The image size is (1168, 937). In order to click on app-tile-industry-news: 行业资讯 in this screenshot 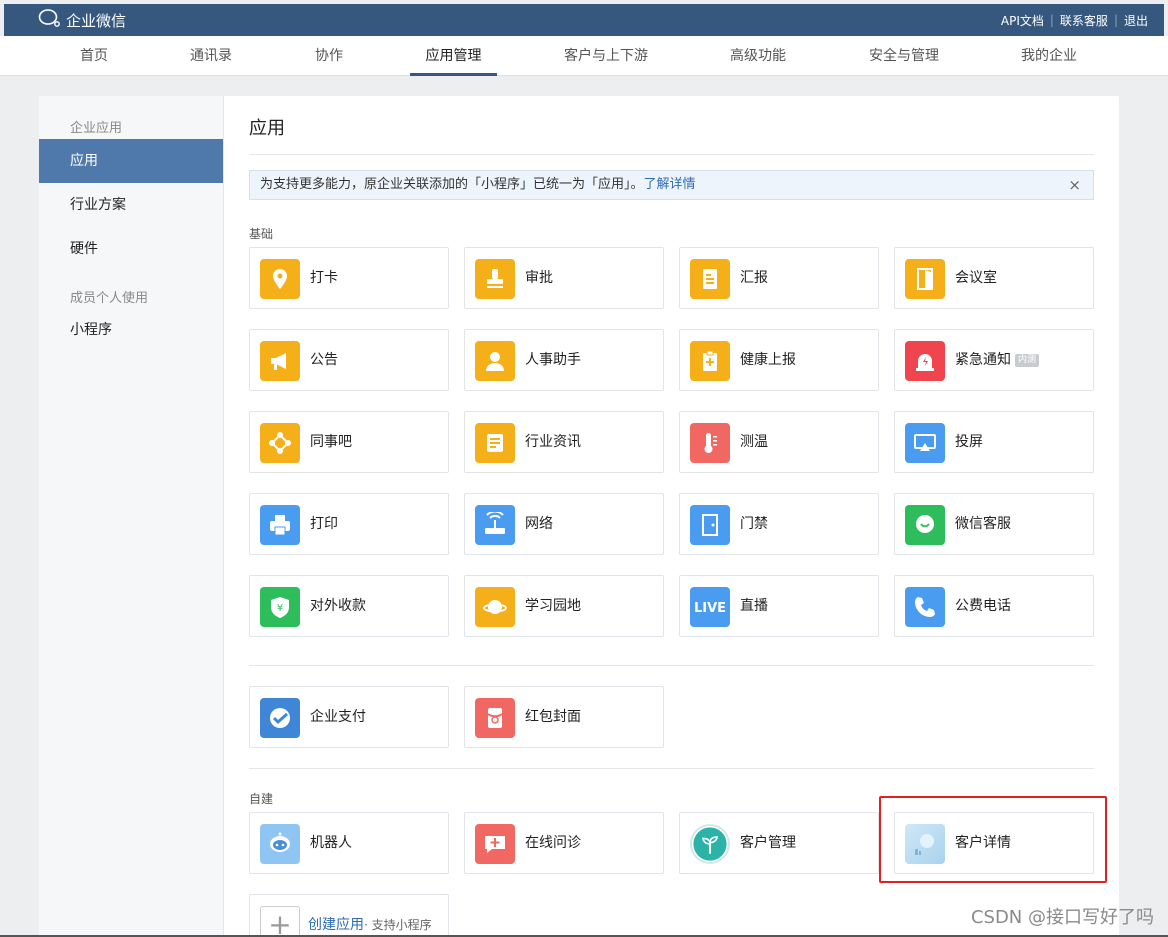, I will do `click(564, 442)`.